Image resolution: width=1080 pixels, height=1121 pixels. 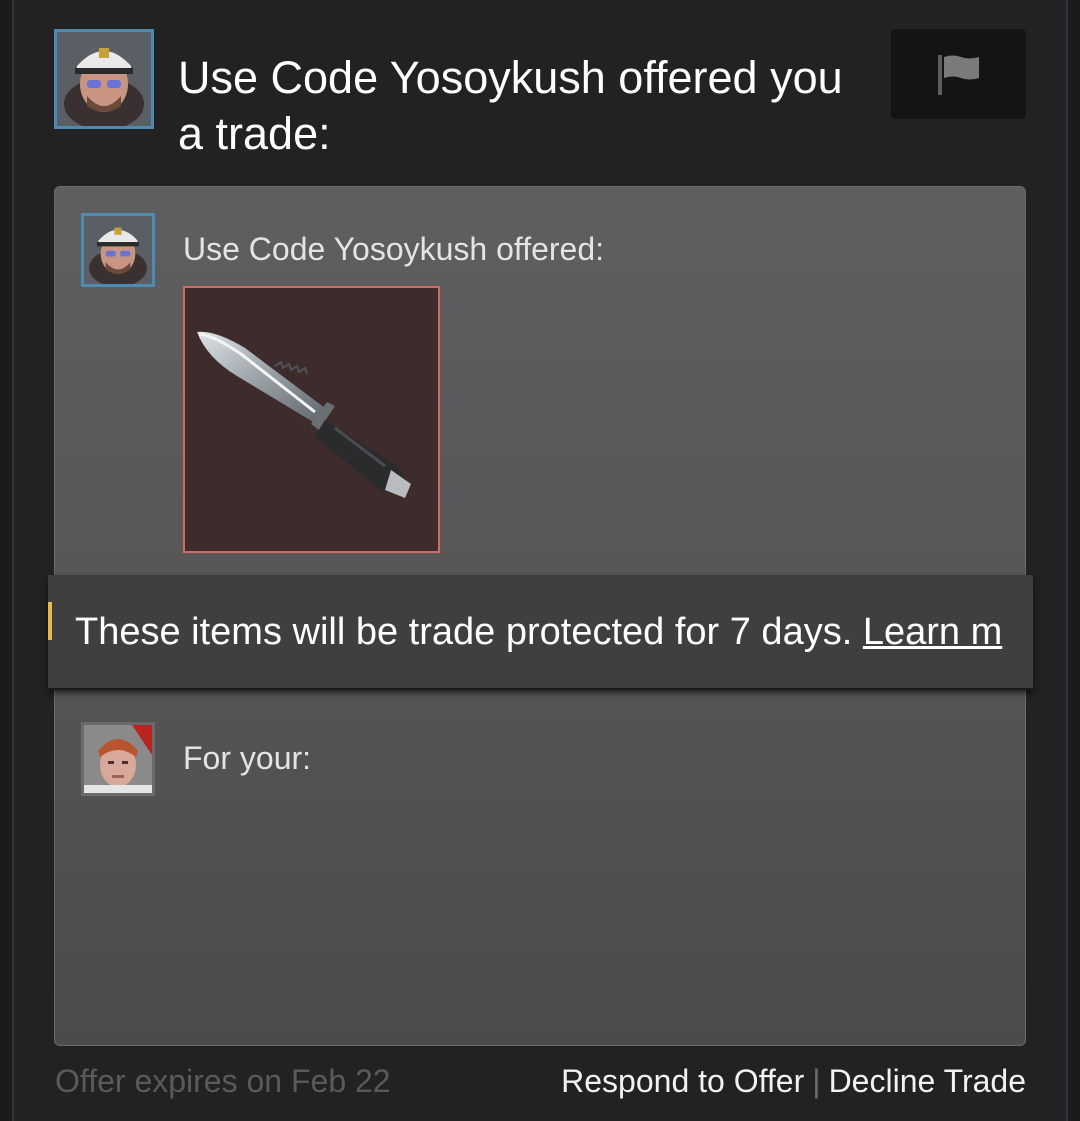 What do you see at coordinates (682, 1081) in the screenshot?
I see `respond-to-offer-link: Respond to Offer` at bounding box center [682, 1081].